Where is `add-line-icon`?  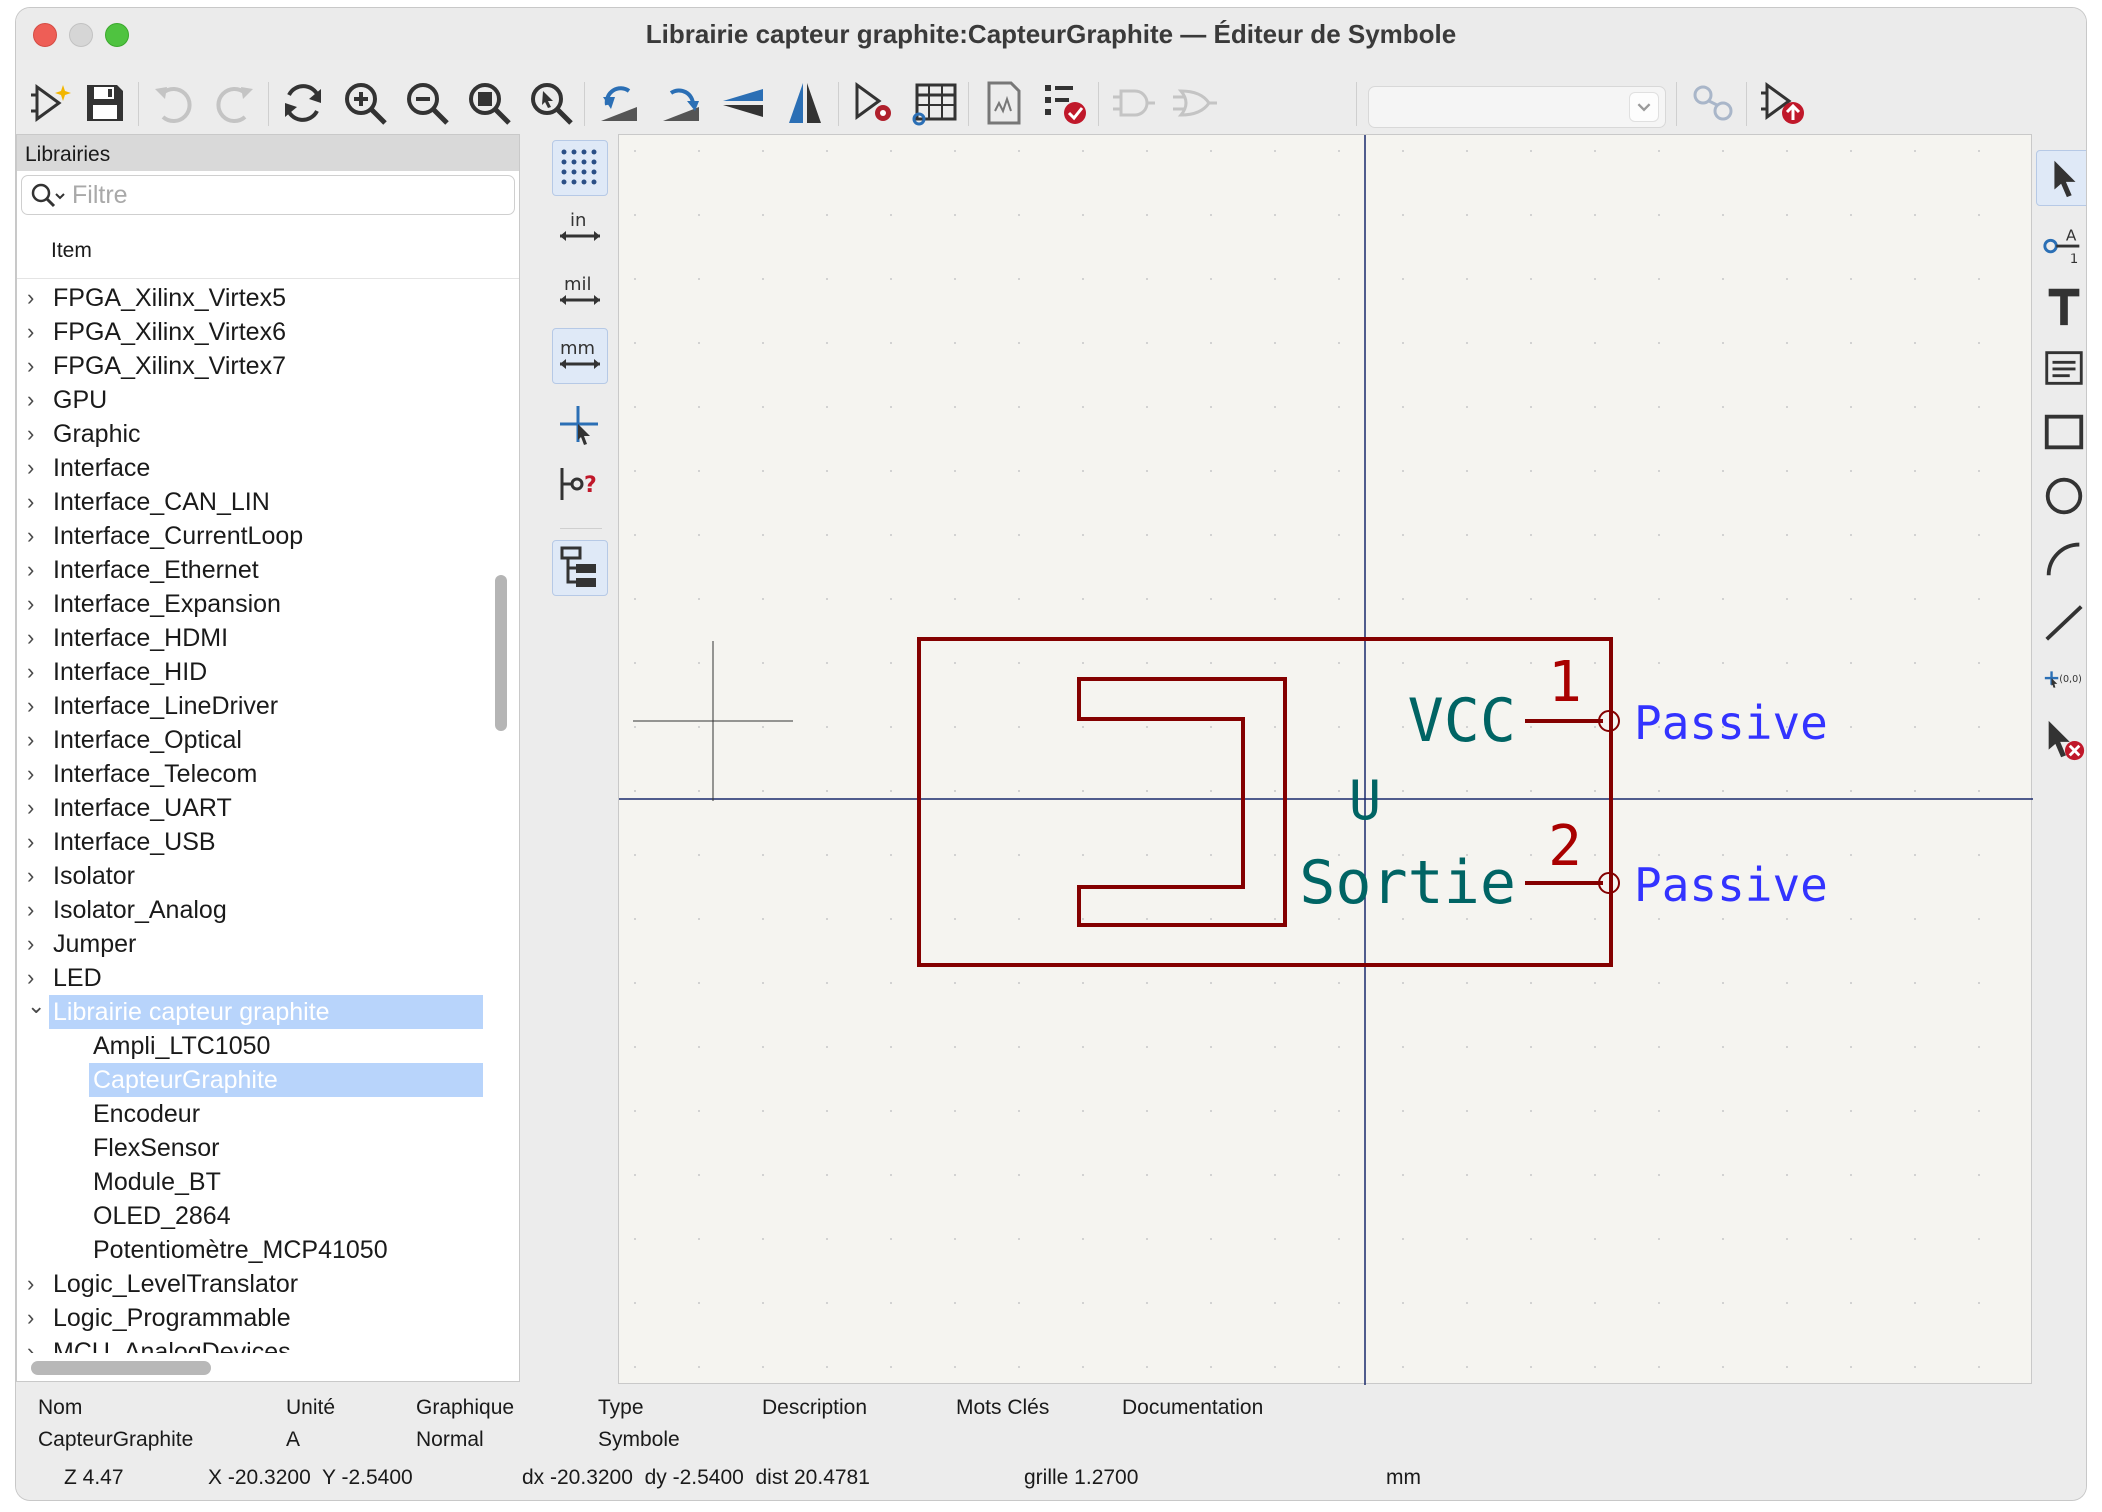 add-line-icon is located at coordinates (2061, 622).